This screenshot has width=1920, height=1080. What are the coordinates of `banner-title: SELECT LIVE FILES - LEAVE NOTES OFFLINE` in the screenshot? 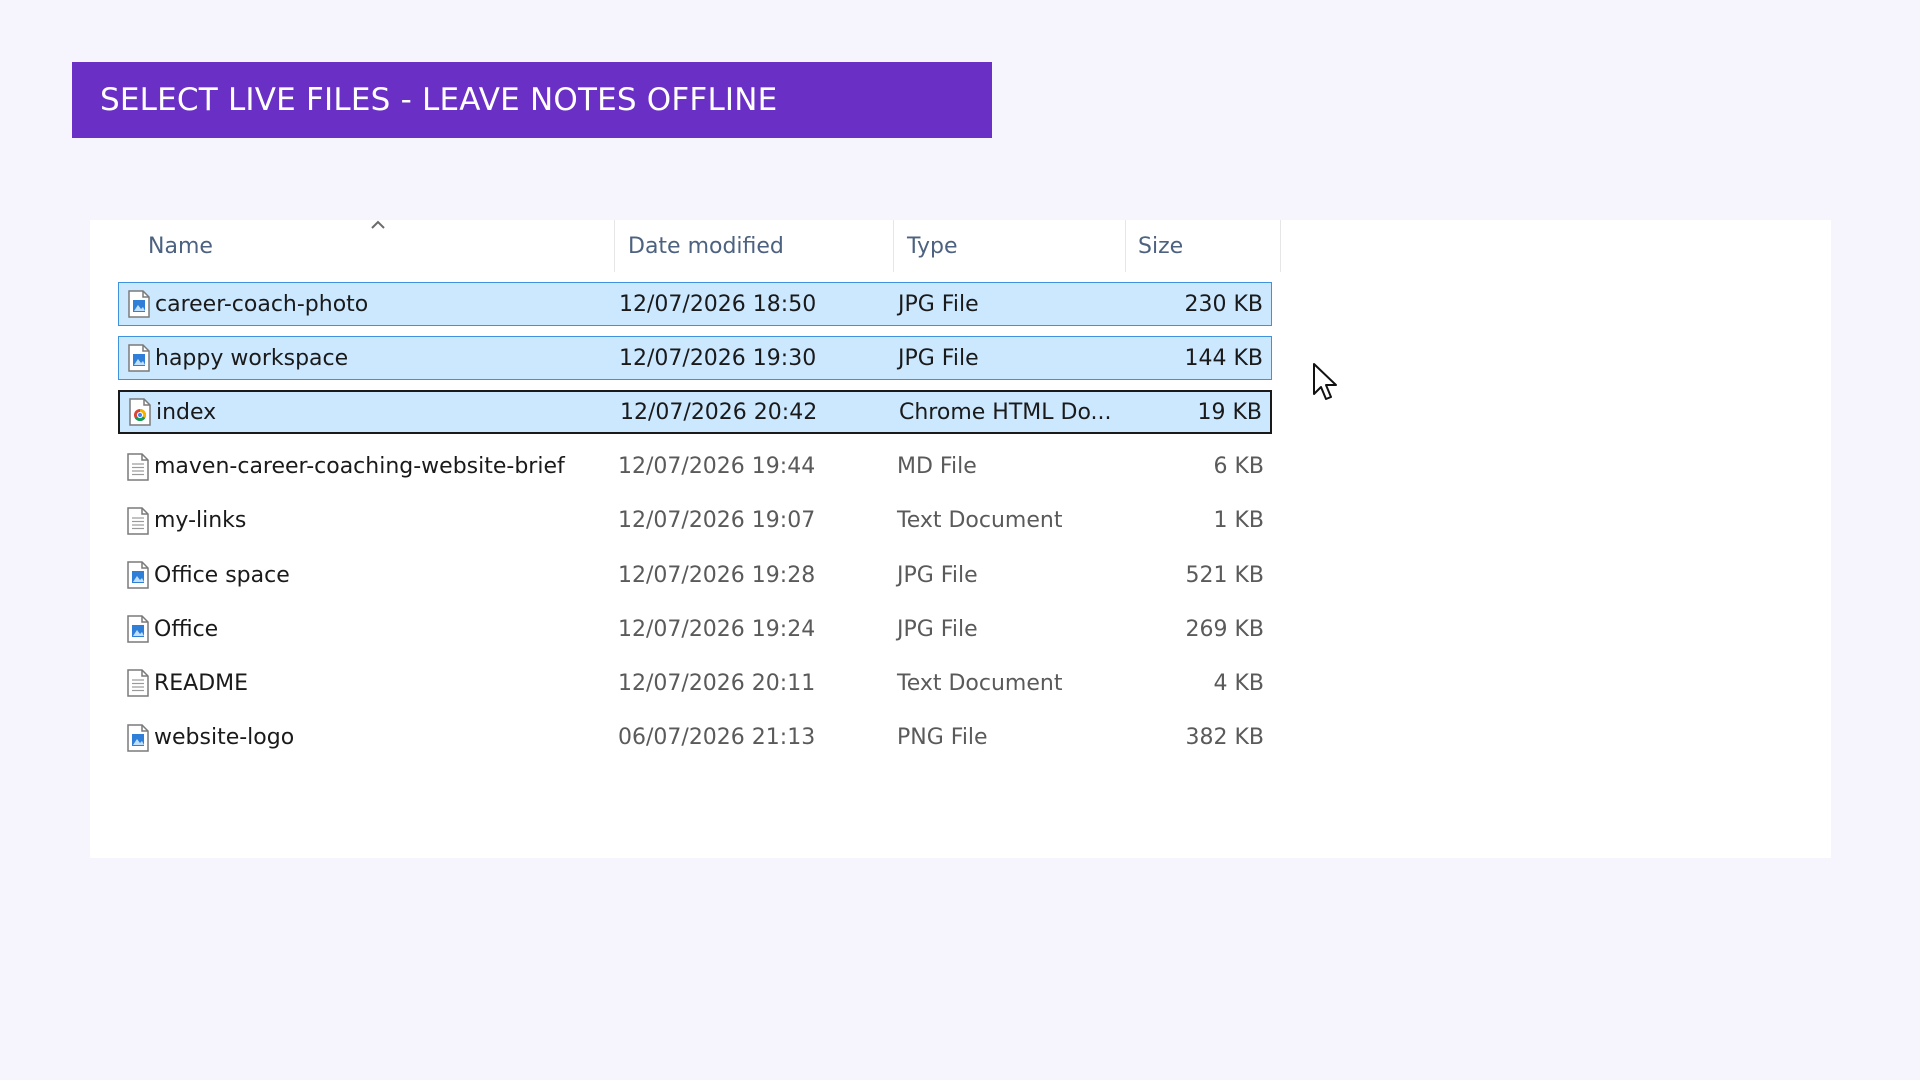 It's located at (439, 100).